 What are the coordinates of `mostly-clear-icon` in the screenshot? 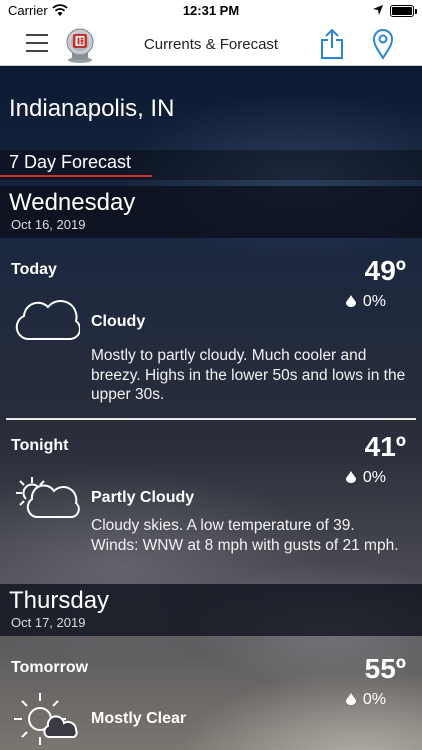 It's located at (46, 719).